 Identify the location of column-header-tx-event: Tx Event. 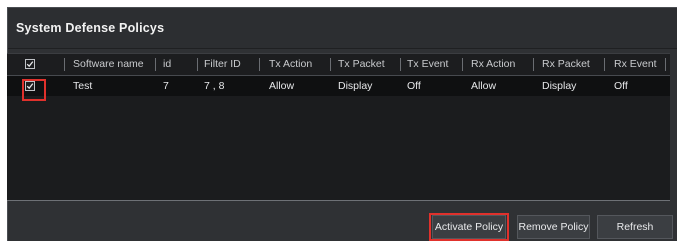
(427, 64).